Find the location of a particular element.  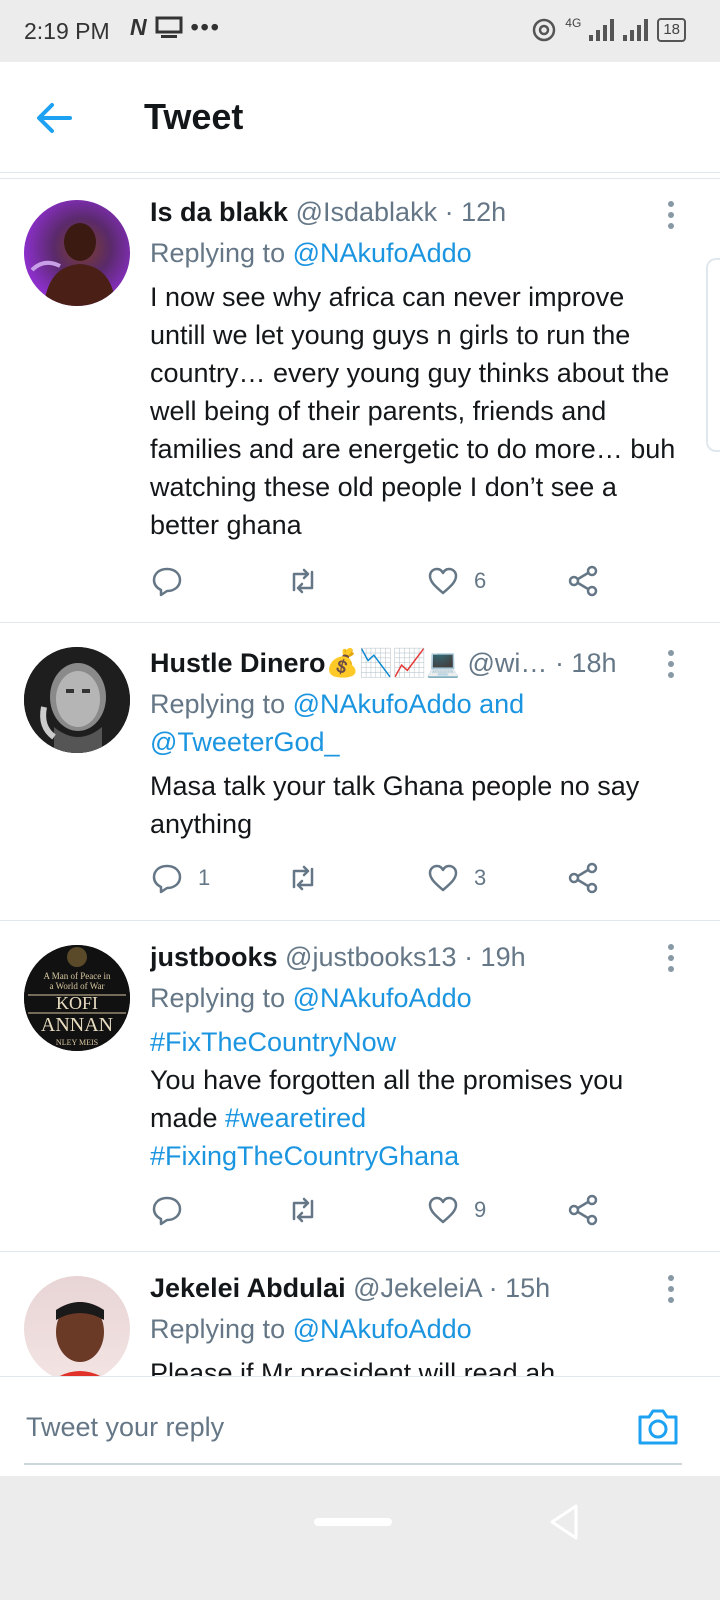

author-name: justbooks is located at coordinates (214, 957).